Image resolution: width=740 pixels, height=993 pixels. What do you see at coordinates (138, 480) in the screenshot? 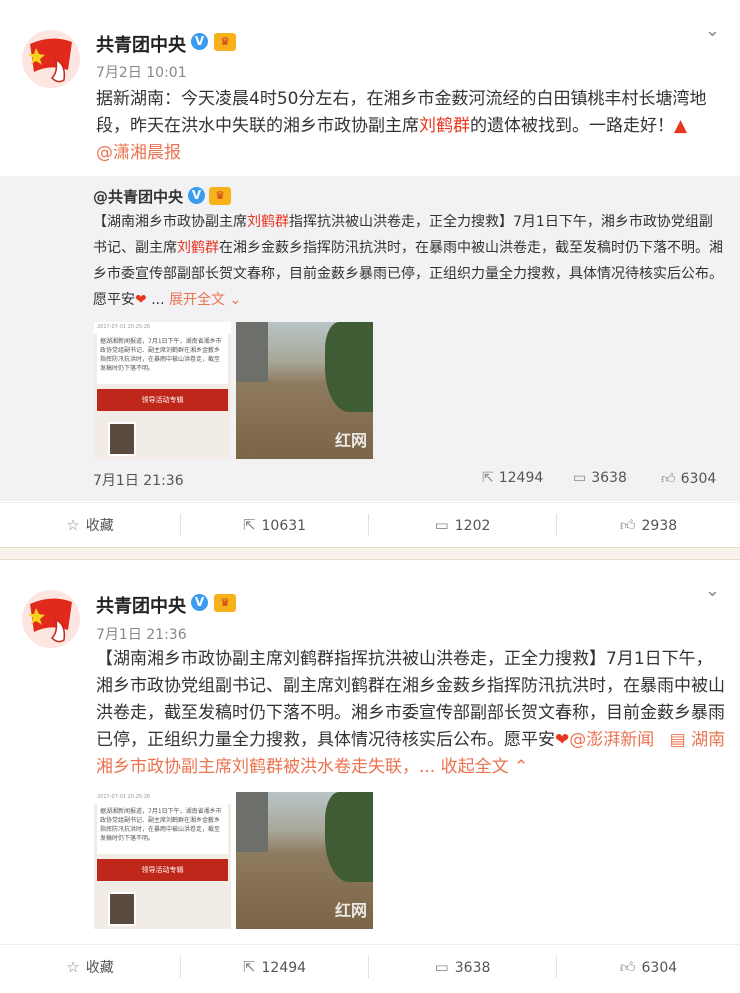
I see `repost-time: 7月1日 21:36` at bounding box center [138, 480].